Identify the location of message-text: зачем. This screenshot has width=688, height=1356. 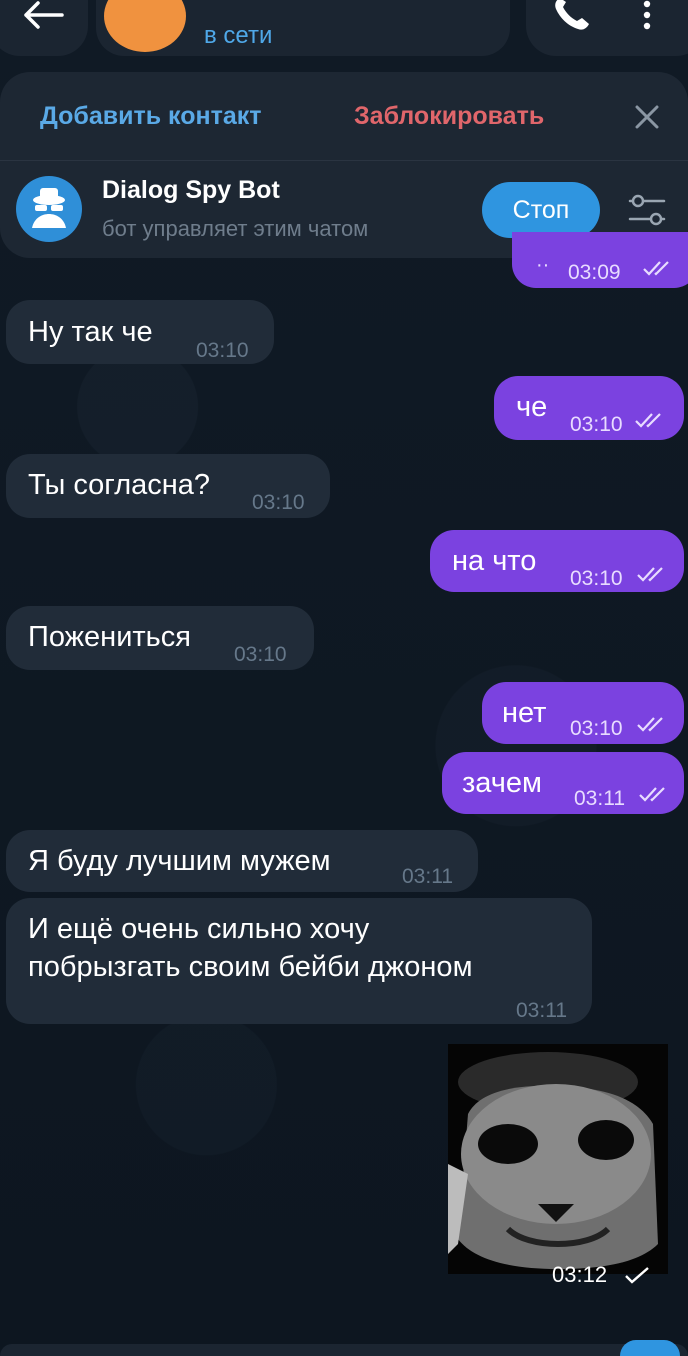
(502, 783).